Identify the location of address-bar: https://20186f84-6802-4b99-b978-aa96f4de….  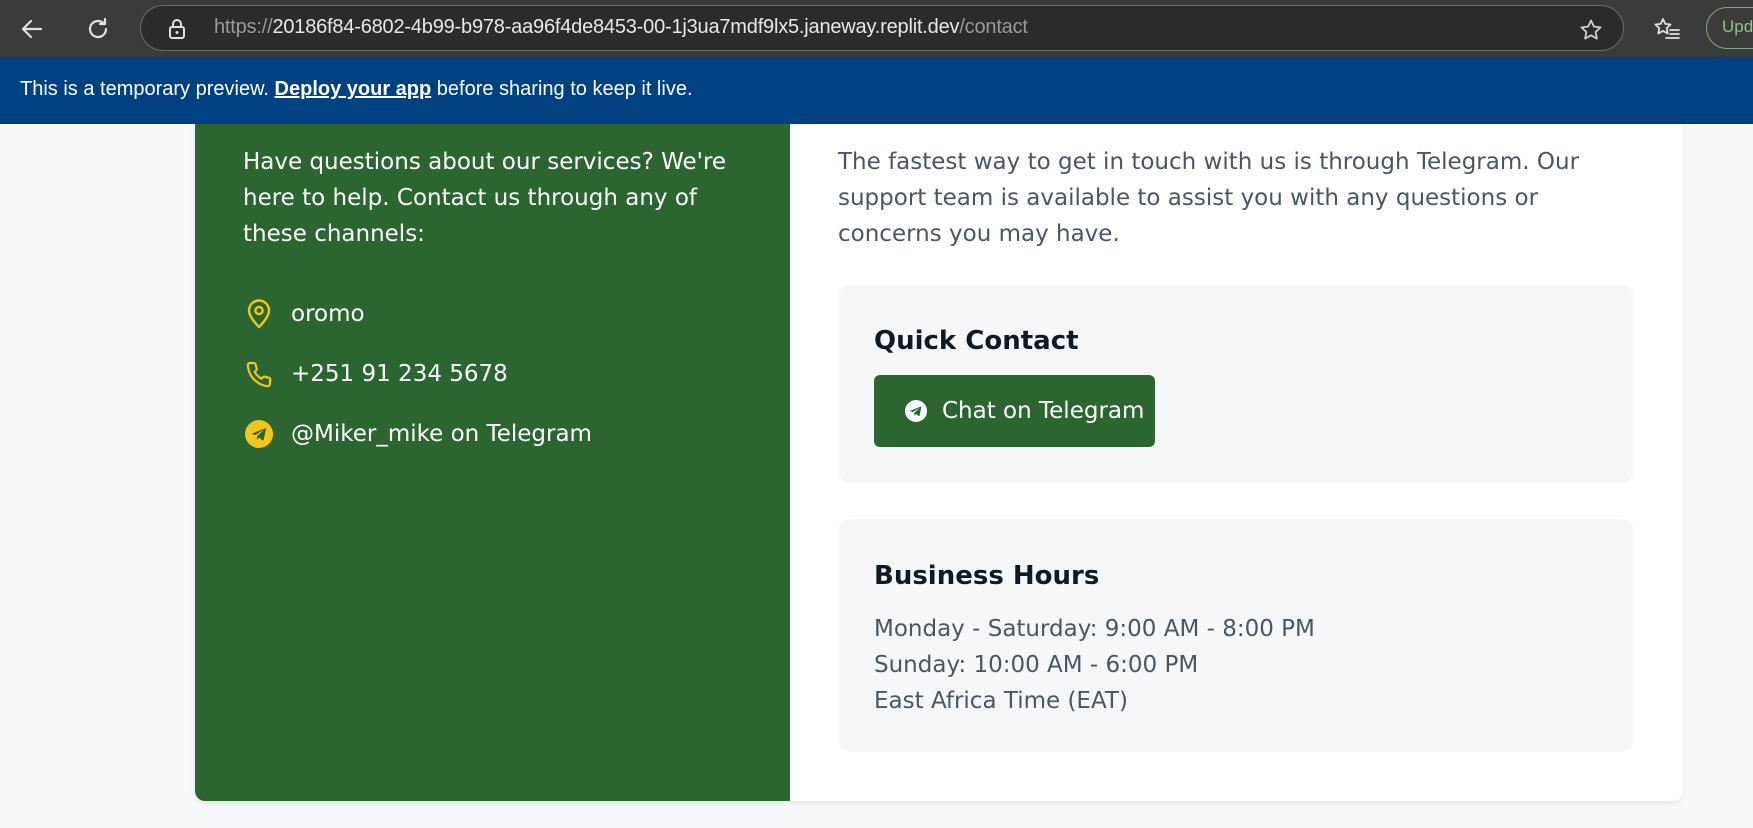
(882, 28).